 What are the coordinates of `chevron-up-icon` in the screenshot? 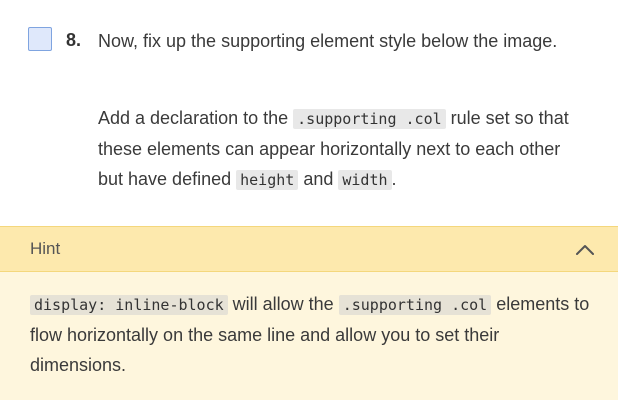 It's located at (585, 250).